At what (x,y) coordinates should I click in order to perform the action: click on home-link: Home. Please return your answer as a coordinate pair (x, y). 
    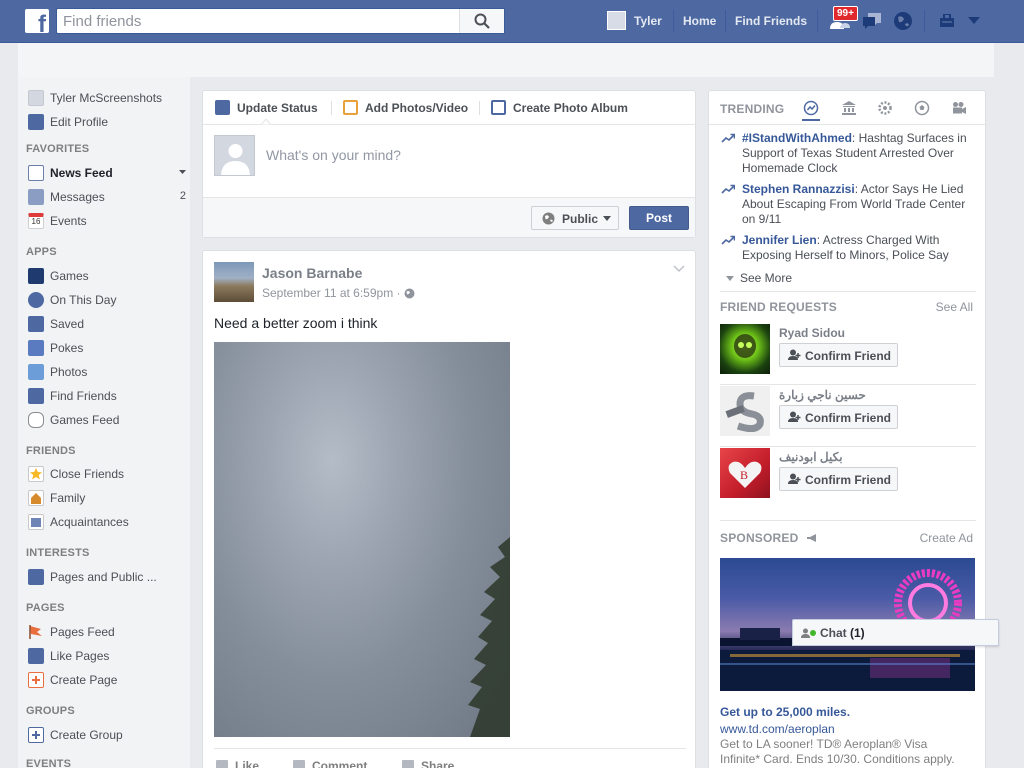
    Looking at the image, I should click on (699, 21).